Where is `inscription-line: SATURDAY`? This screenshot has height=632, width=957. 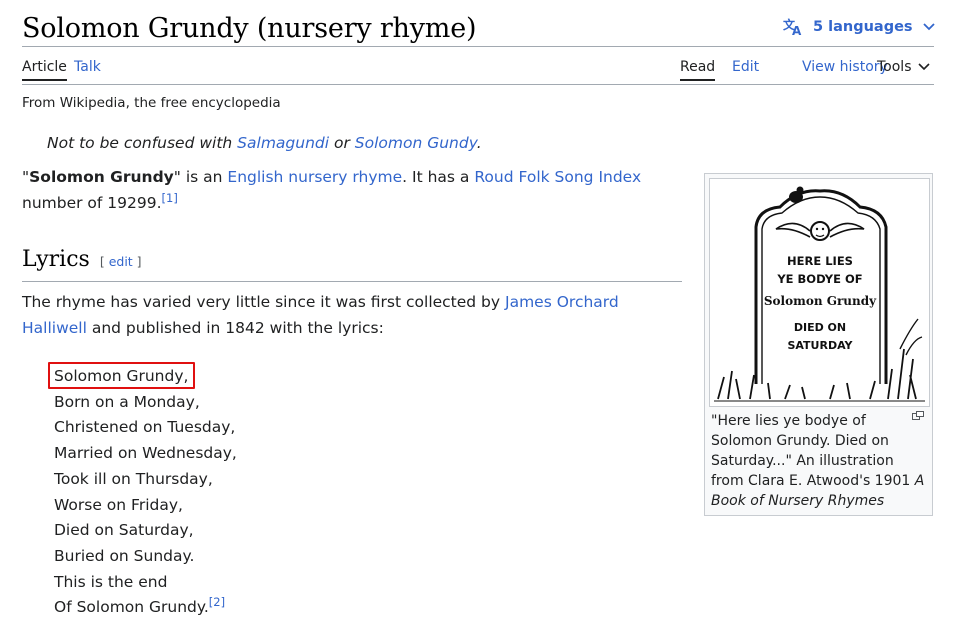 inscription-line: SATURDAY is located at coordinates (820, 345).